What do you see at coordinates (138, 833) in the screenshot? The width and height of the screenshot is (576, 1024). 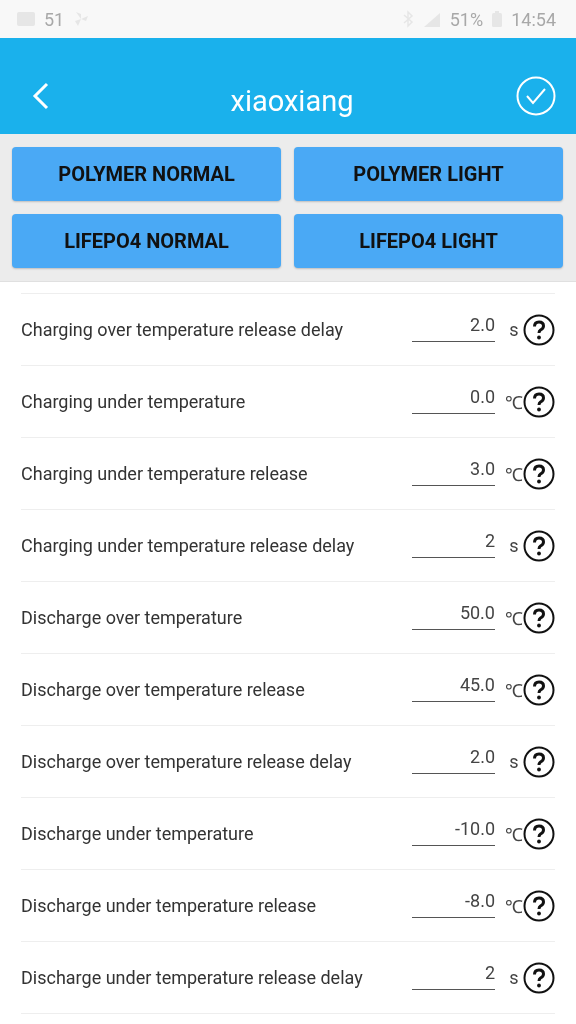 I see `setting-label: Discharge under temperature` at bounding box center [138, 833].